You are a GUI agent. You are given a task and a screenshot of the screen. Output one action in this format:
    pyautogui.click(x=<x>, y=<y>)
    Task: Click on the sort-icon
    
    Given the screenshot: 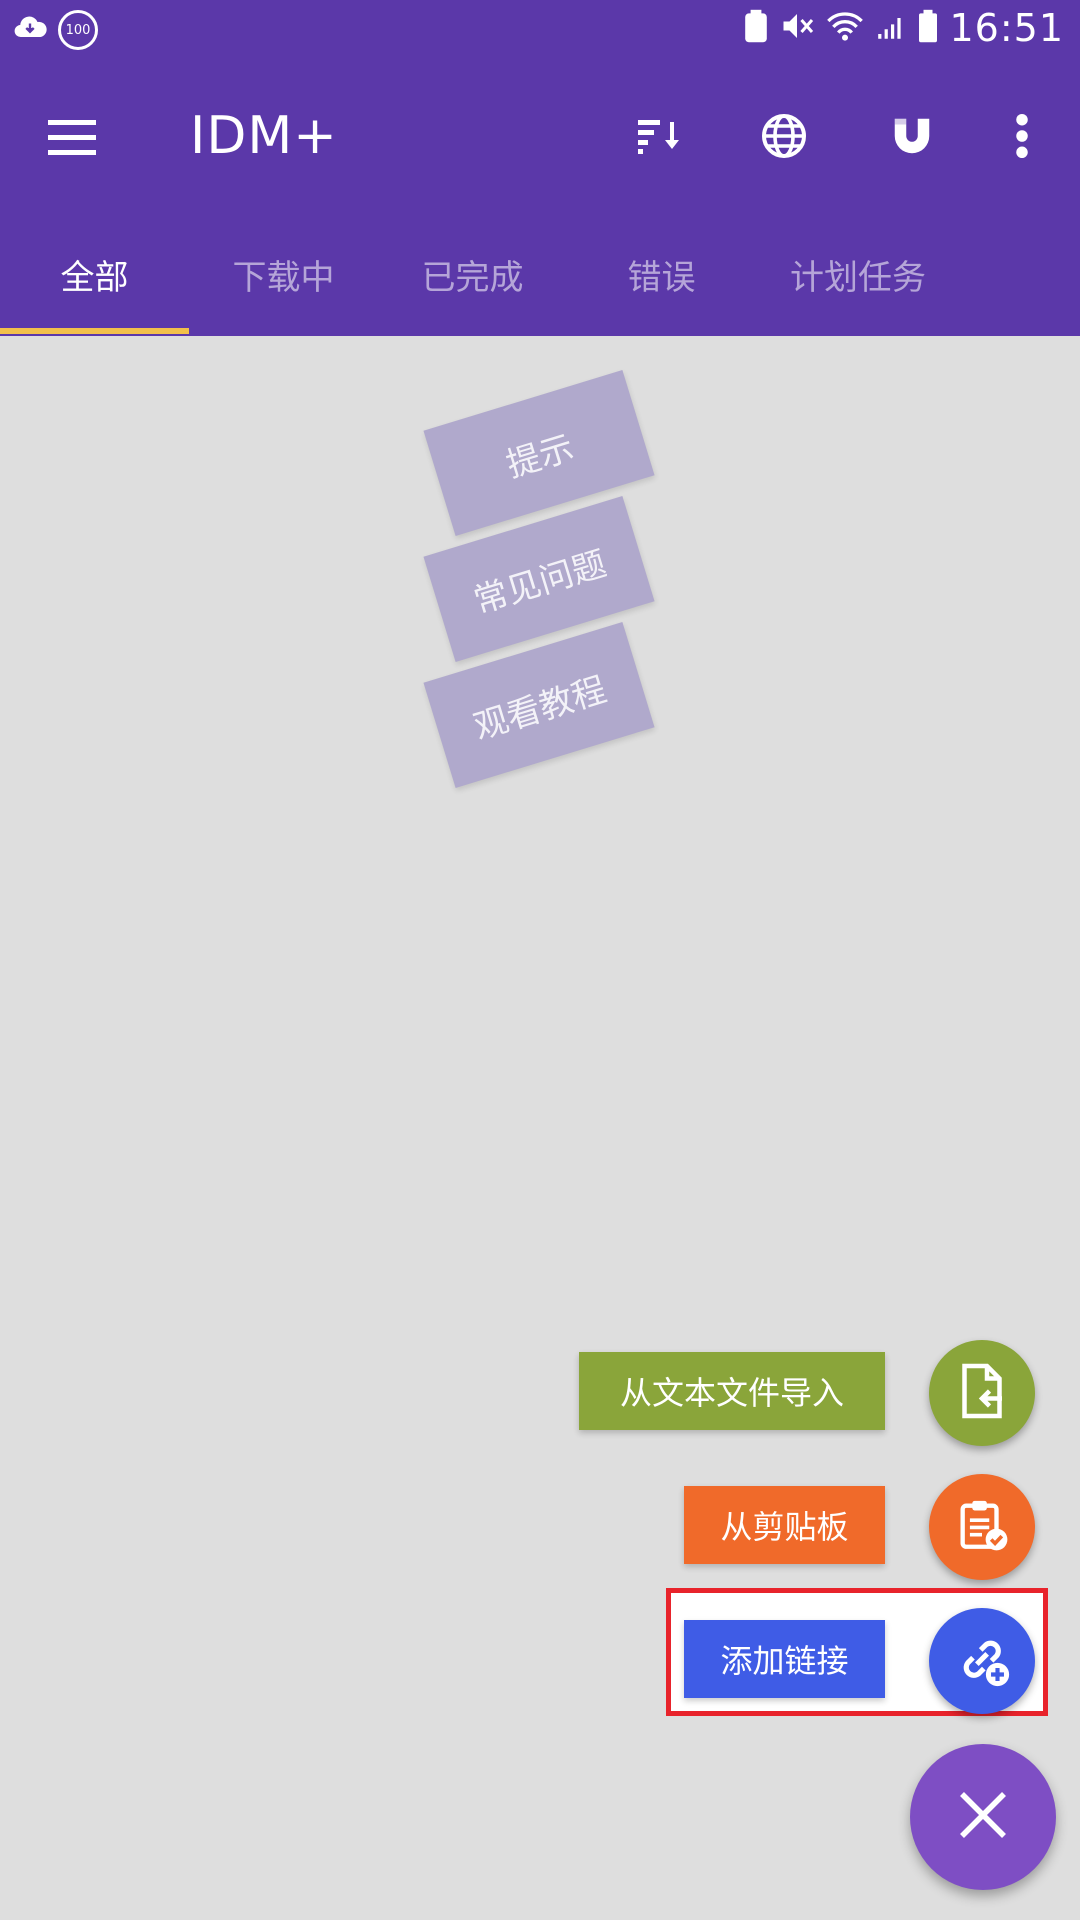 What is the action you would take?
    pyautogui.click(x=660, y=136)
    